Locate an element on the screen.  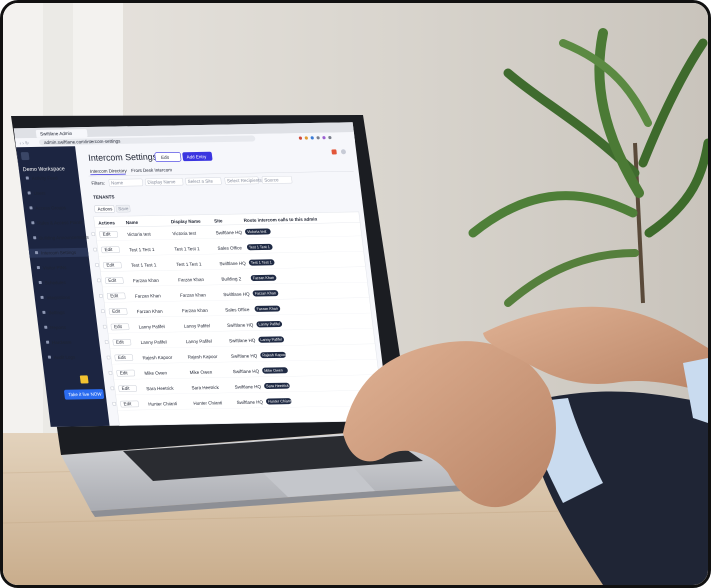
sidebar-item: Building Announcements is located at coordinates (64, 238).